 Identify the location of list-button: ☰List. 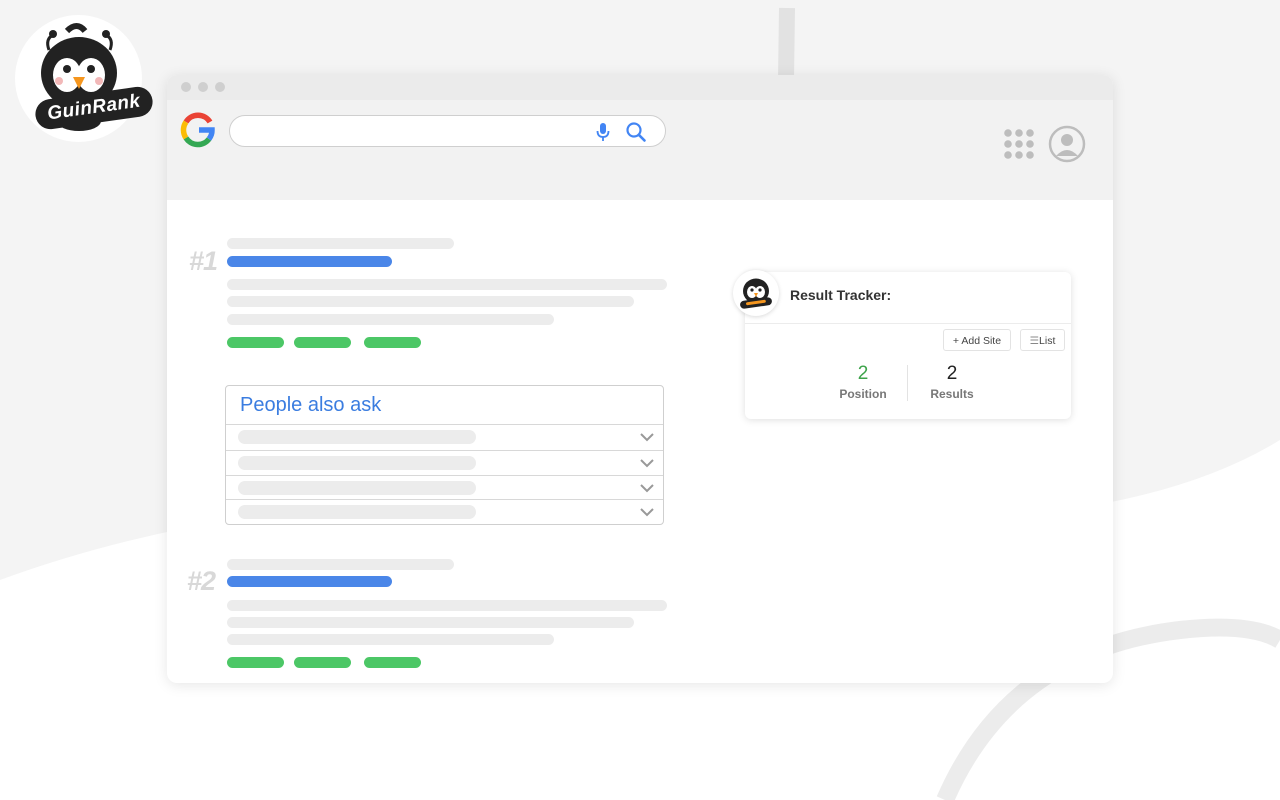
(1042, 340).